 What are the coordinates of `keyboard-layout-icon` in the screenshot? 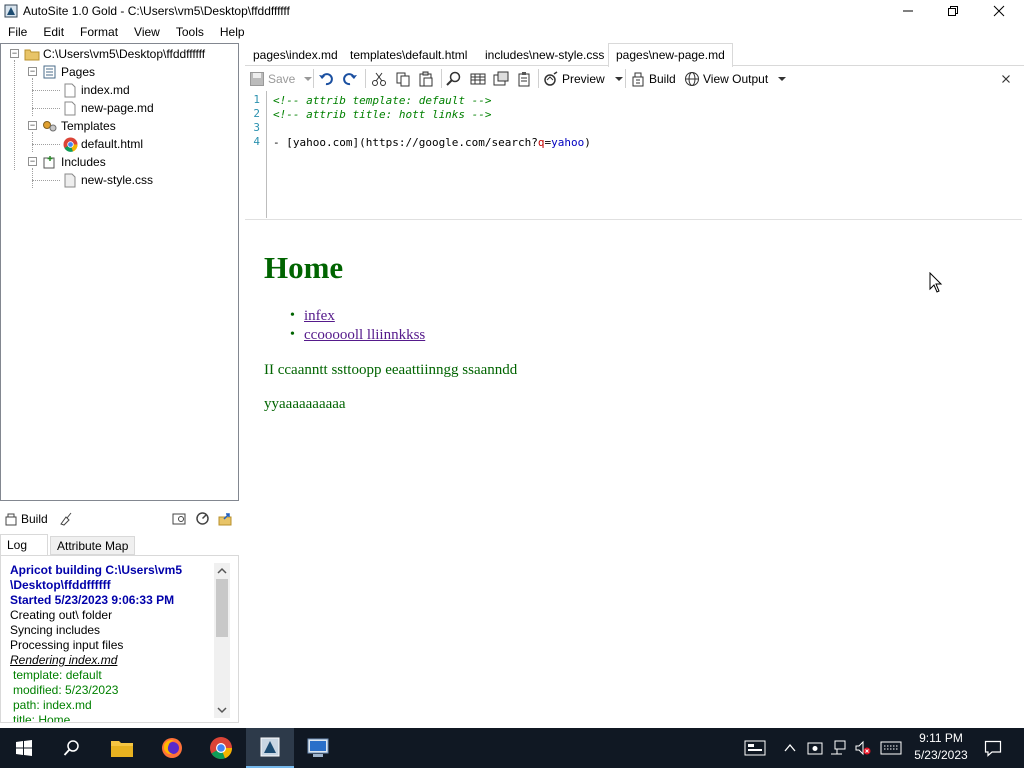 It's located at (755, 748).